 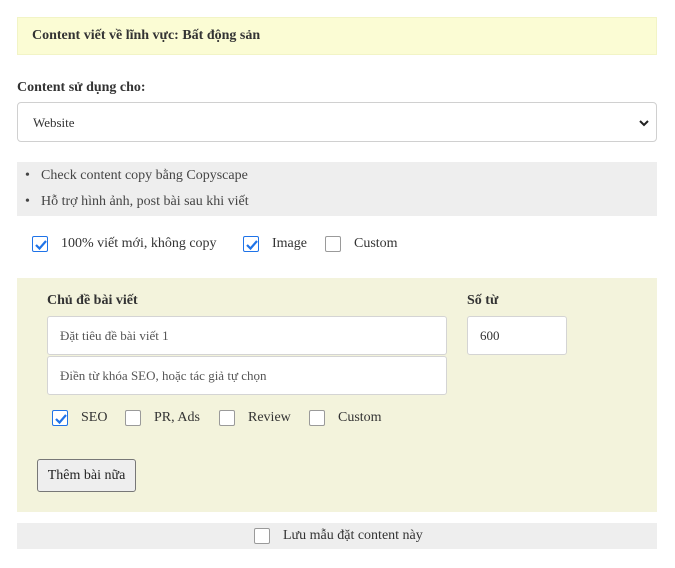 I want to click on keyword-placeholder: Điền từ khóa SEO, hoặc tác giả tự chọn, so click(x=163, y=375).